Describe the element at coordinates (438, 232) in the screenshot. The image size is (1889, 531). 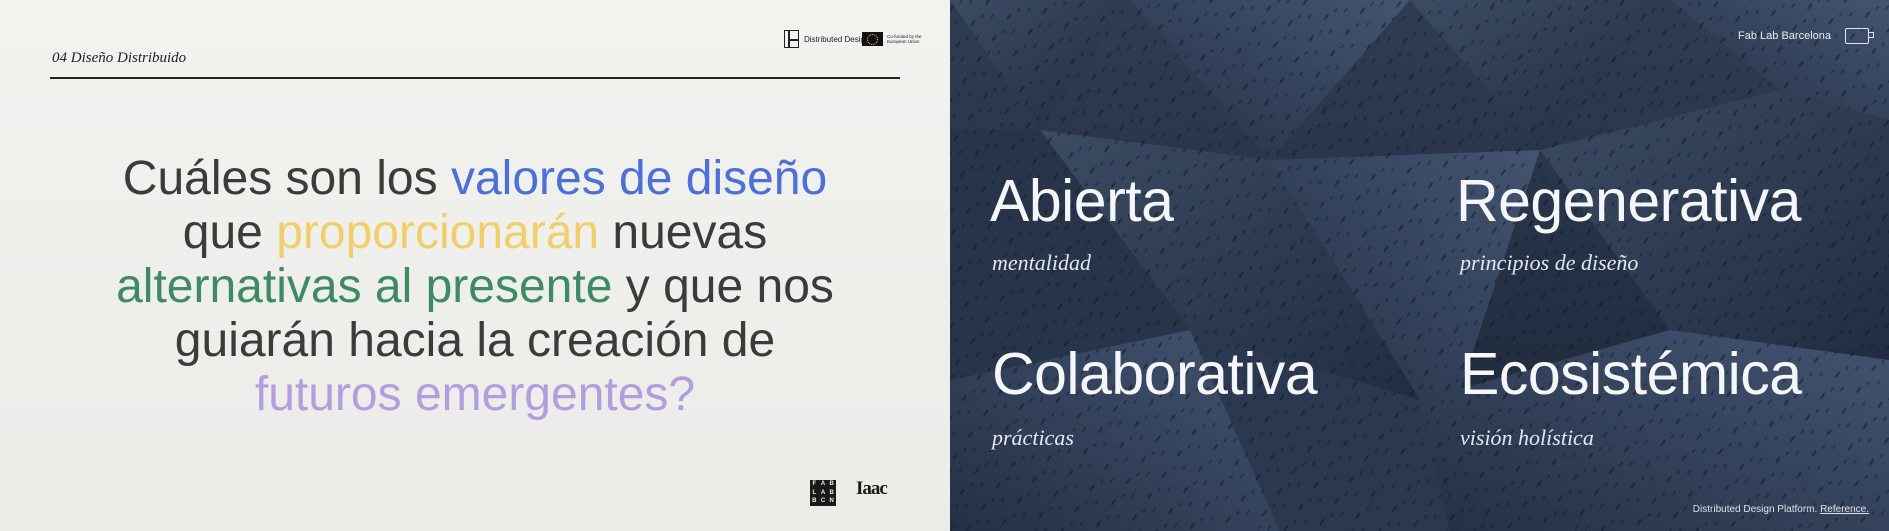
I see `question-highlight-provide: proporcionarán` at that location.